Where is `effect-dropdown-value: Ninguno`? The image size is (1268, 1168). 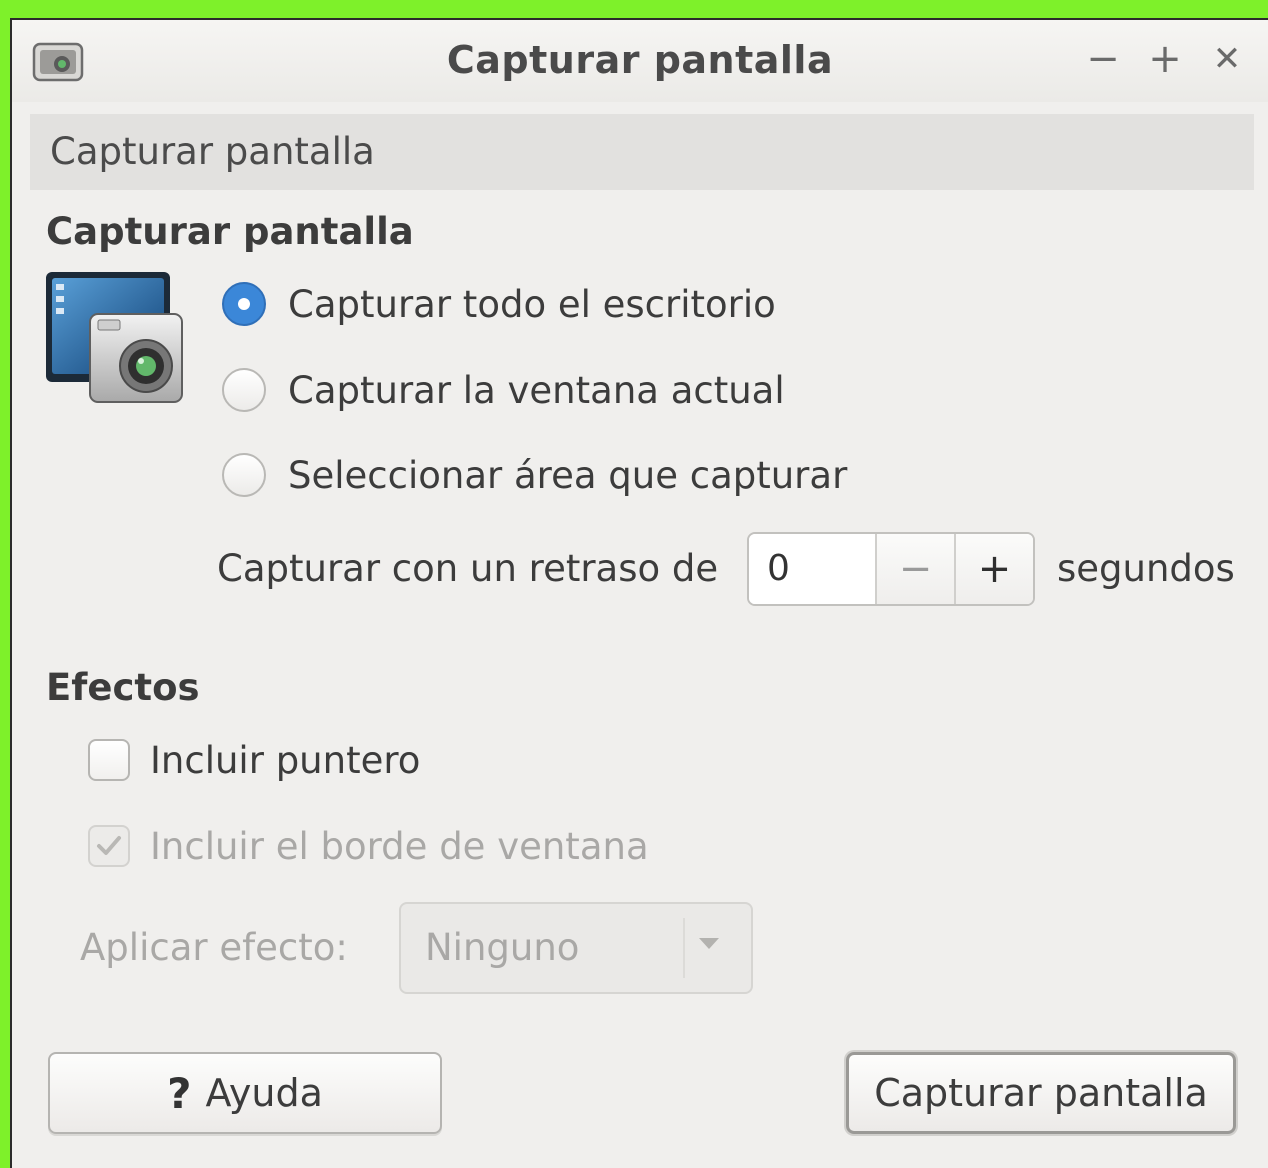
effect-dropdown-value: Ninguno is located at coordinates (502, 947).